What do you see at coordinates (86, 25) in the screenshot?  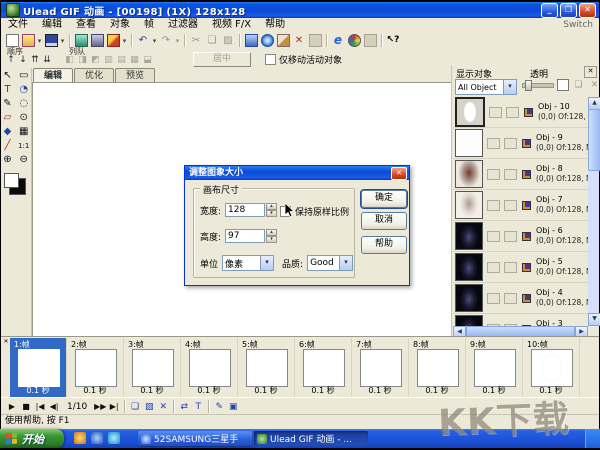 I see `menu-view: 查看` at bounding box center [86, 25].